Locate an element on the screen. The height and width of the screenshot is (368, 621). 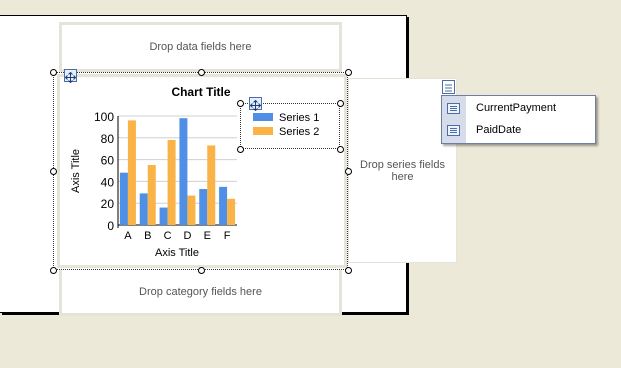
chart-move-icon is located at coordinates (70, 76).